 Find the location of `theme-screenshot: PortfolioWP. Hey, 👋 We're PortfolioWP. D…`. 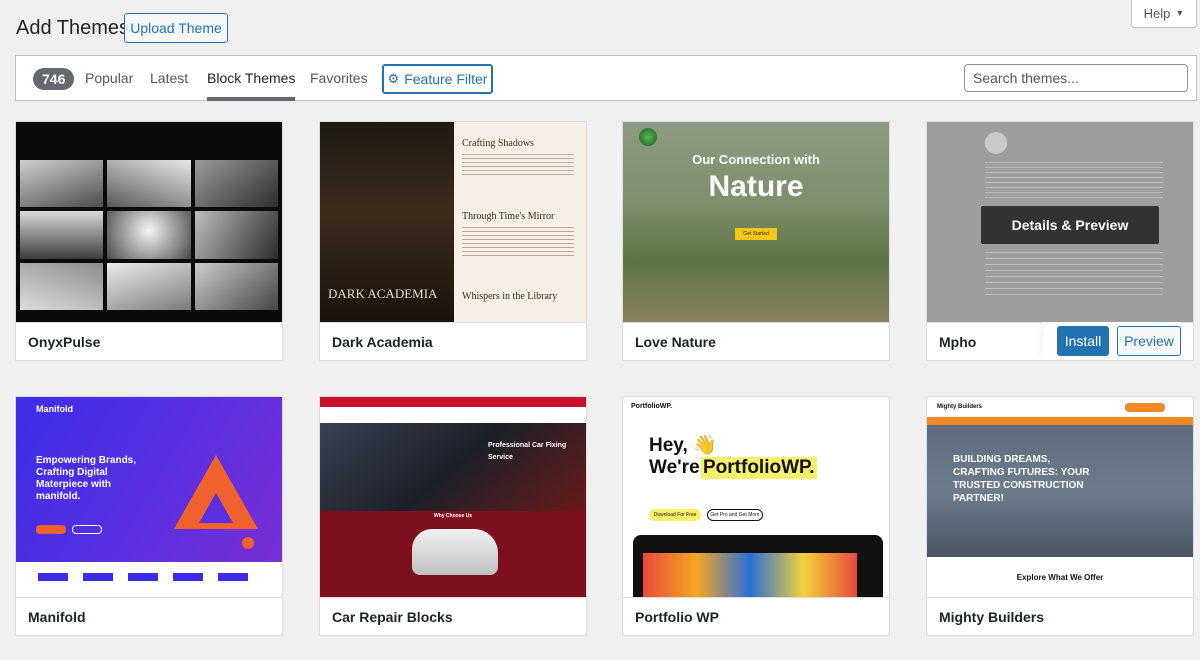

theme-screenshot: PortfolioWP. Hey, 👋 We're PortfolioWP. D… is located at coordinates (756, 497).